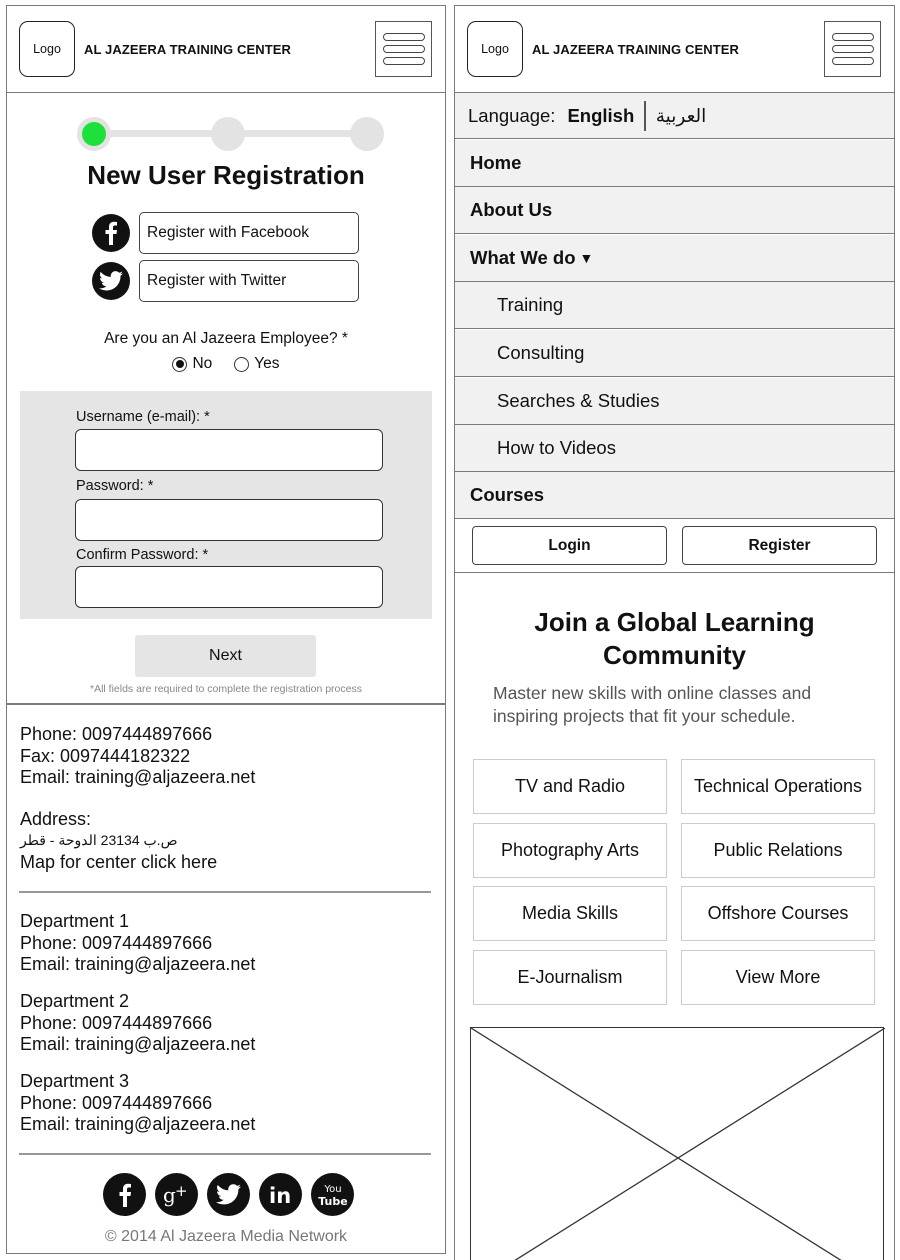  I want to click on nav-sub-how-to-videos: How to Videos, so click(674, 448).